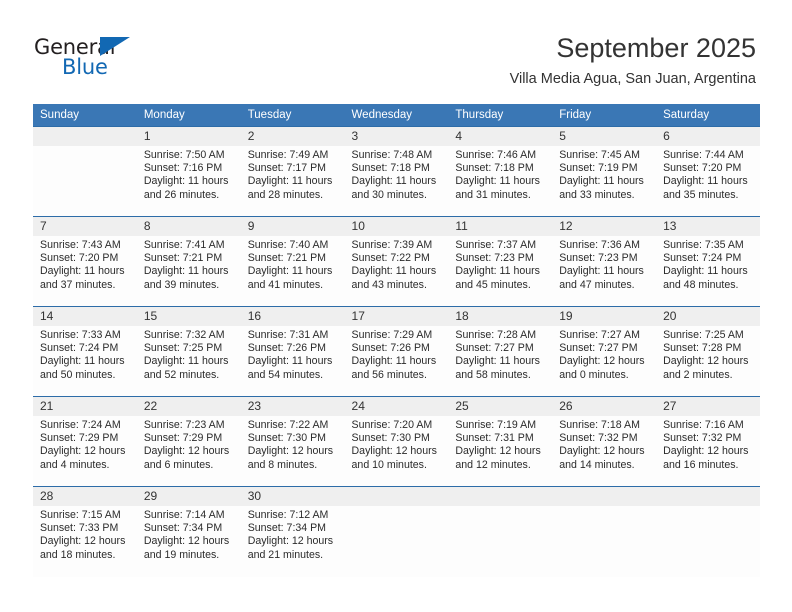 The height and width of the screenshot is (612, 792). I want to click on sunset-text: Sunset: 7:28 PM, so click(702, 348).